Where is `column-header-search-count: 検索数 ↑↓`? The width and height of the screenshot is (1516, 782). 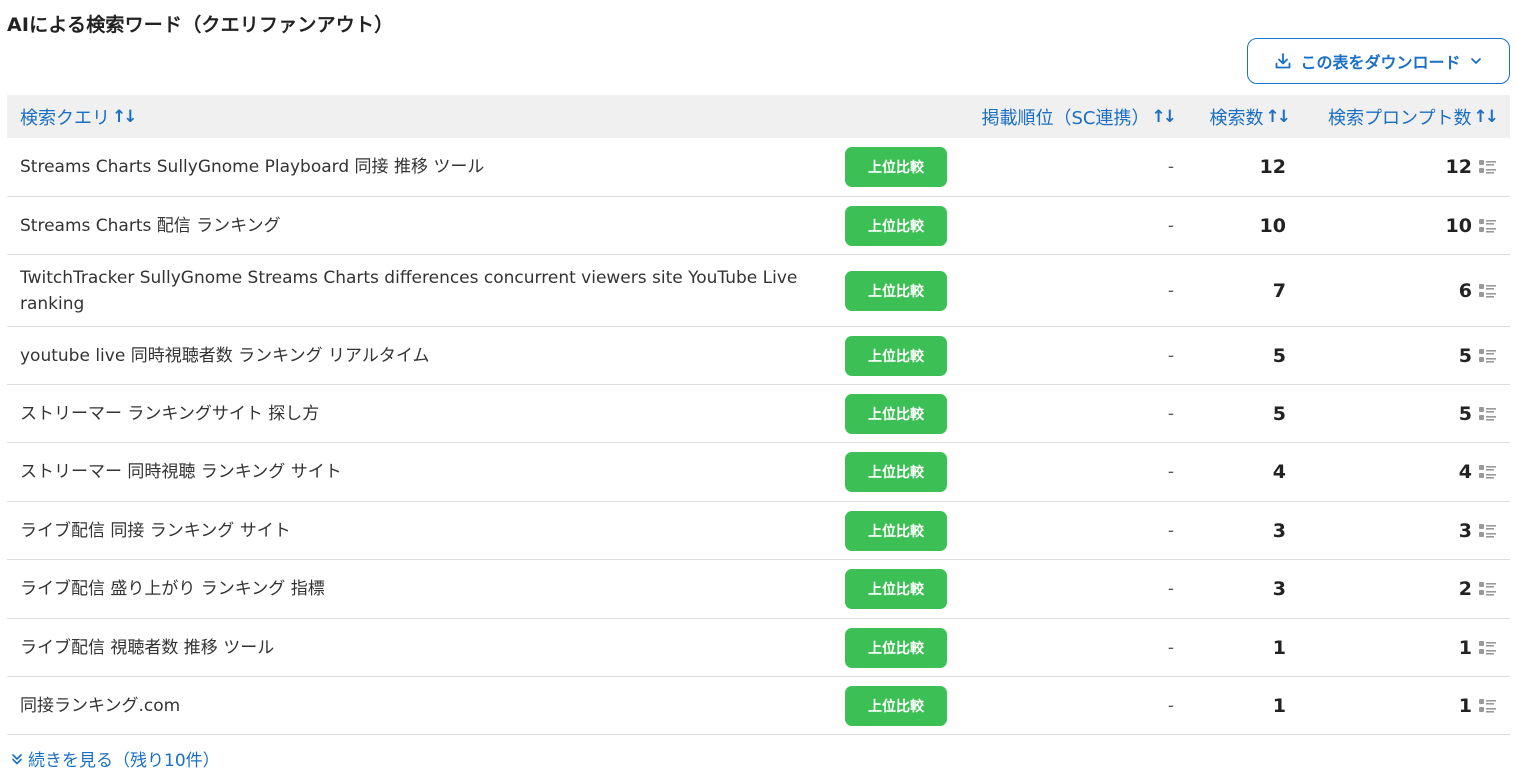 column-header-search-count: 検索数 ↑↓ is located at coordinates (1250, 116).